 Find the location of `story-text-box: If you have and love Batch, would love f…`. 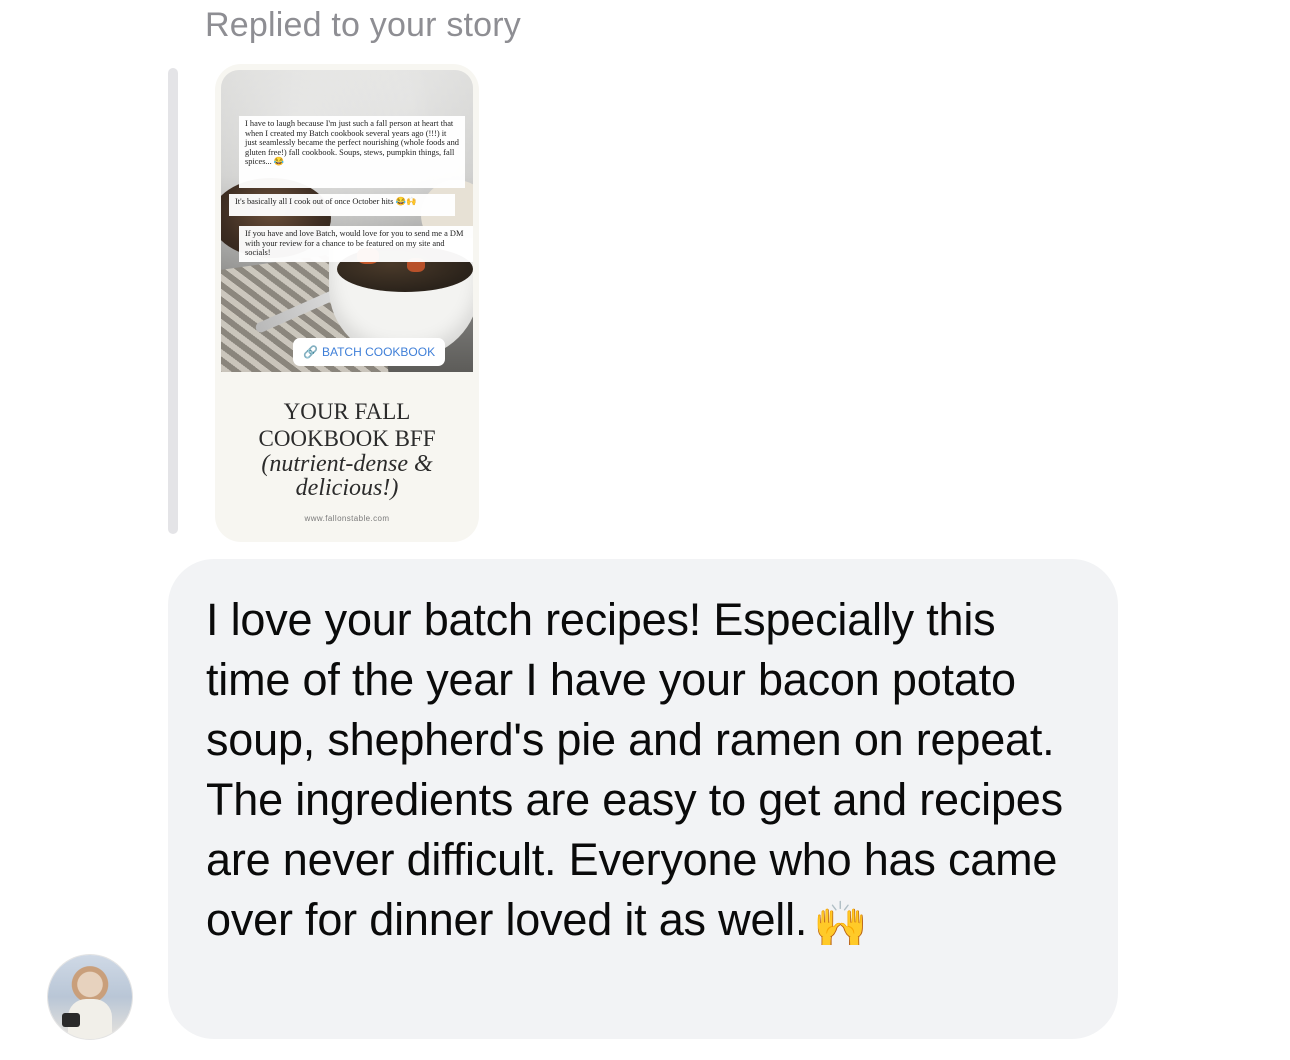

story-text-box: If you have and love Batch, would love f… is located at coordinates (356, 244).